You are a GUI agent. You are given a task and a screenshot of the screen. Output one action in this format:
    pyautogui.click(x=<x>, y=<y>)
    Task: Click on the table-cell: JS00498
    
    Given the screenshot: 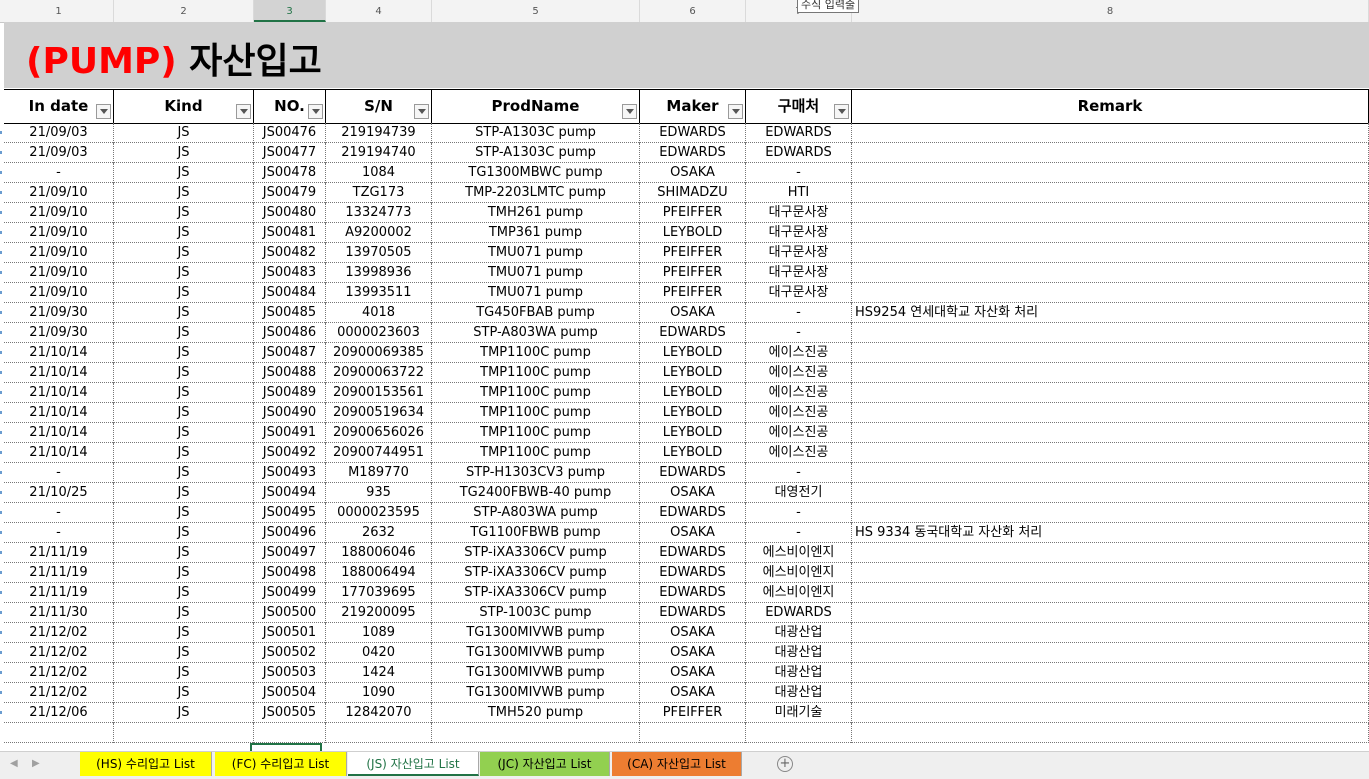 What is the action you would take?
    pyautogui.click(x=290, y=573)
    